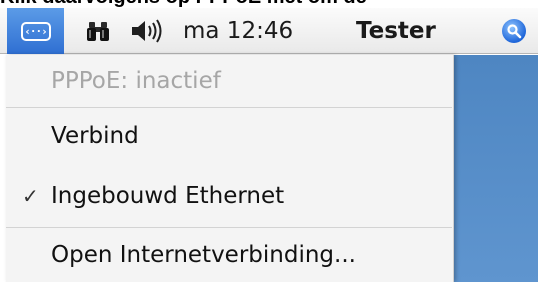  I want to click on spotlight-icon, so click(514, 31).